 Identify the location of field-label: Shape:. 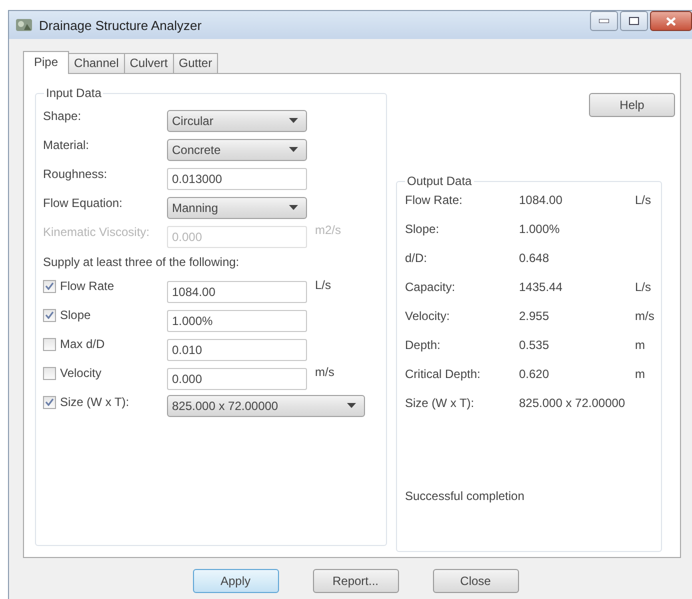
(62, 115).